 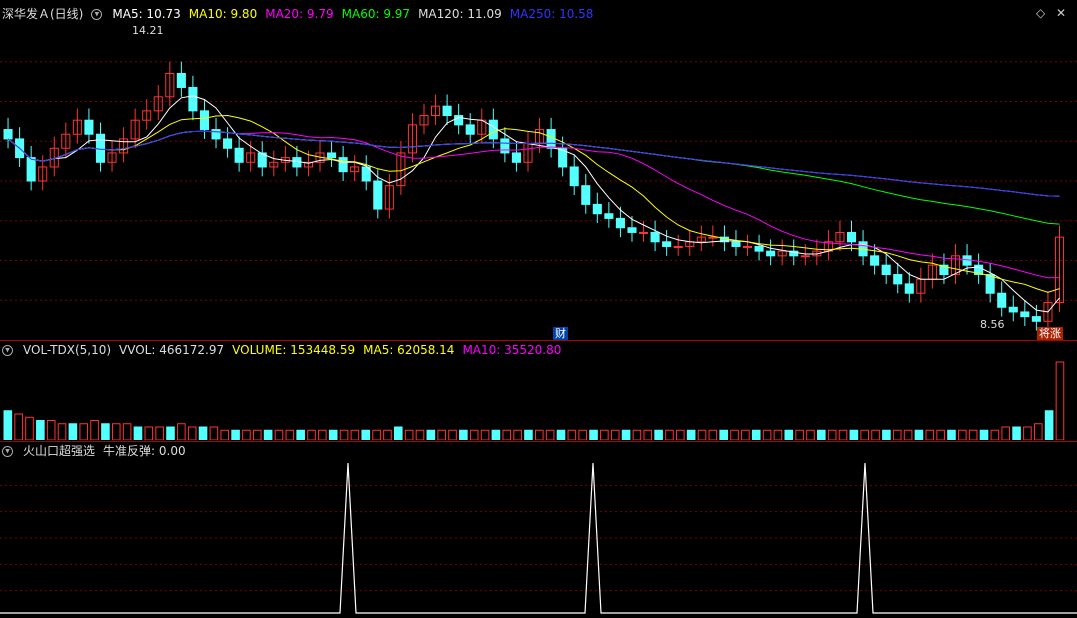 I want to click on volume-chart, so click(x=534, y=400).